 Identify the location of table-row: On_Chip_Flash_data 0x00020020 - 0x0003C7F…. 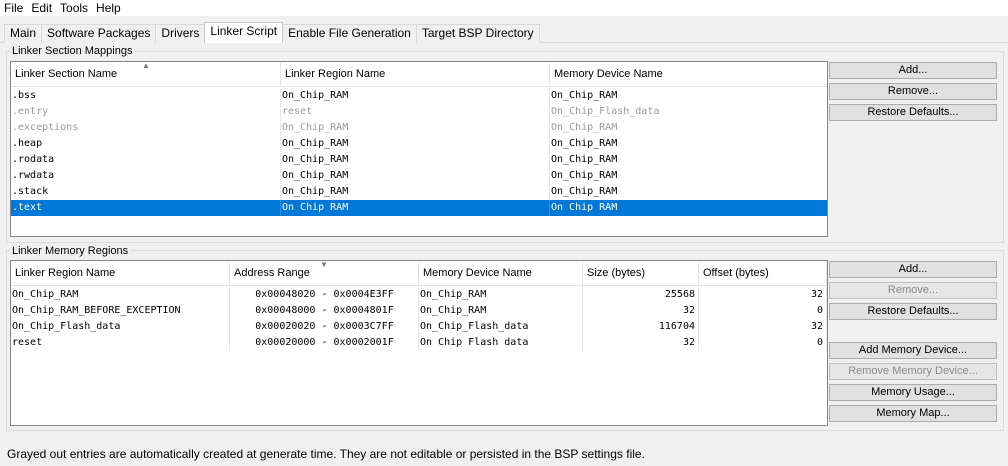
(419, 327).